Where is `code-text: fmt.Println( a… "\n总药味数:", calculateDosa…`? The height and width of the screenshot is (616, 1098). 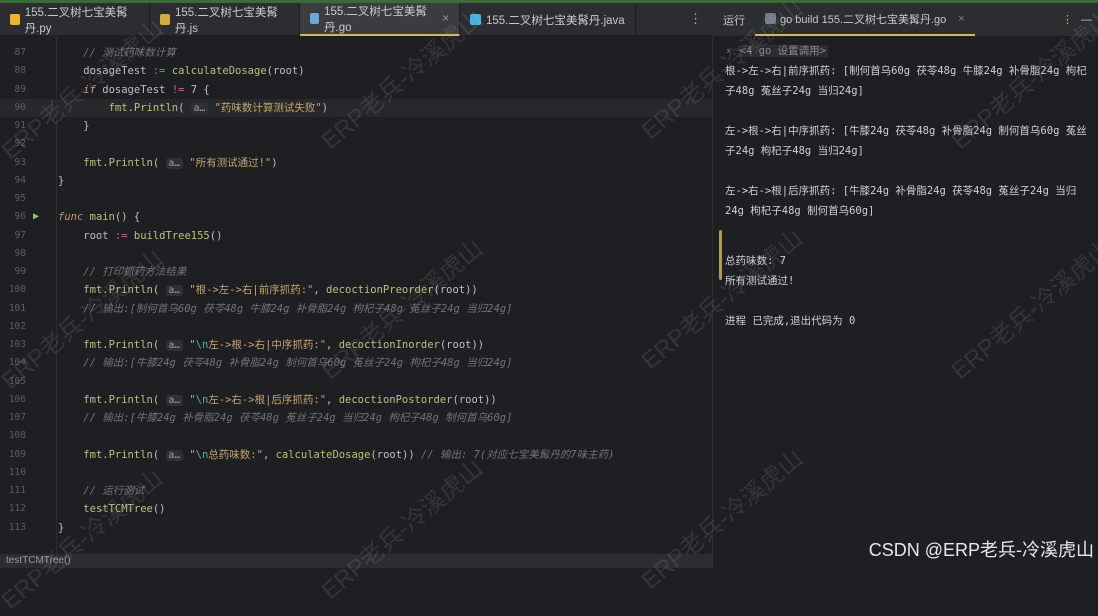 code-text: fmt.Println( a… "\n总药味数:", calculateDosa… is located at coordinates (349, 454).